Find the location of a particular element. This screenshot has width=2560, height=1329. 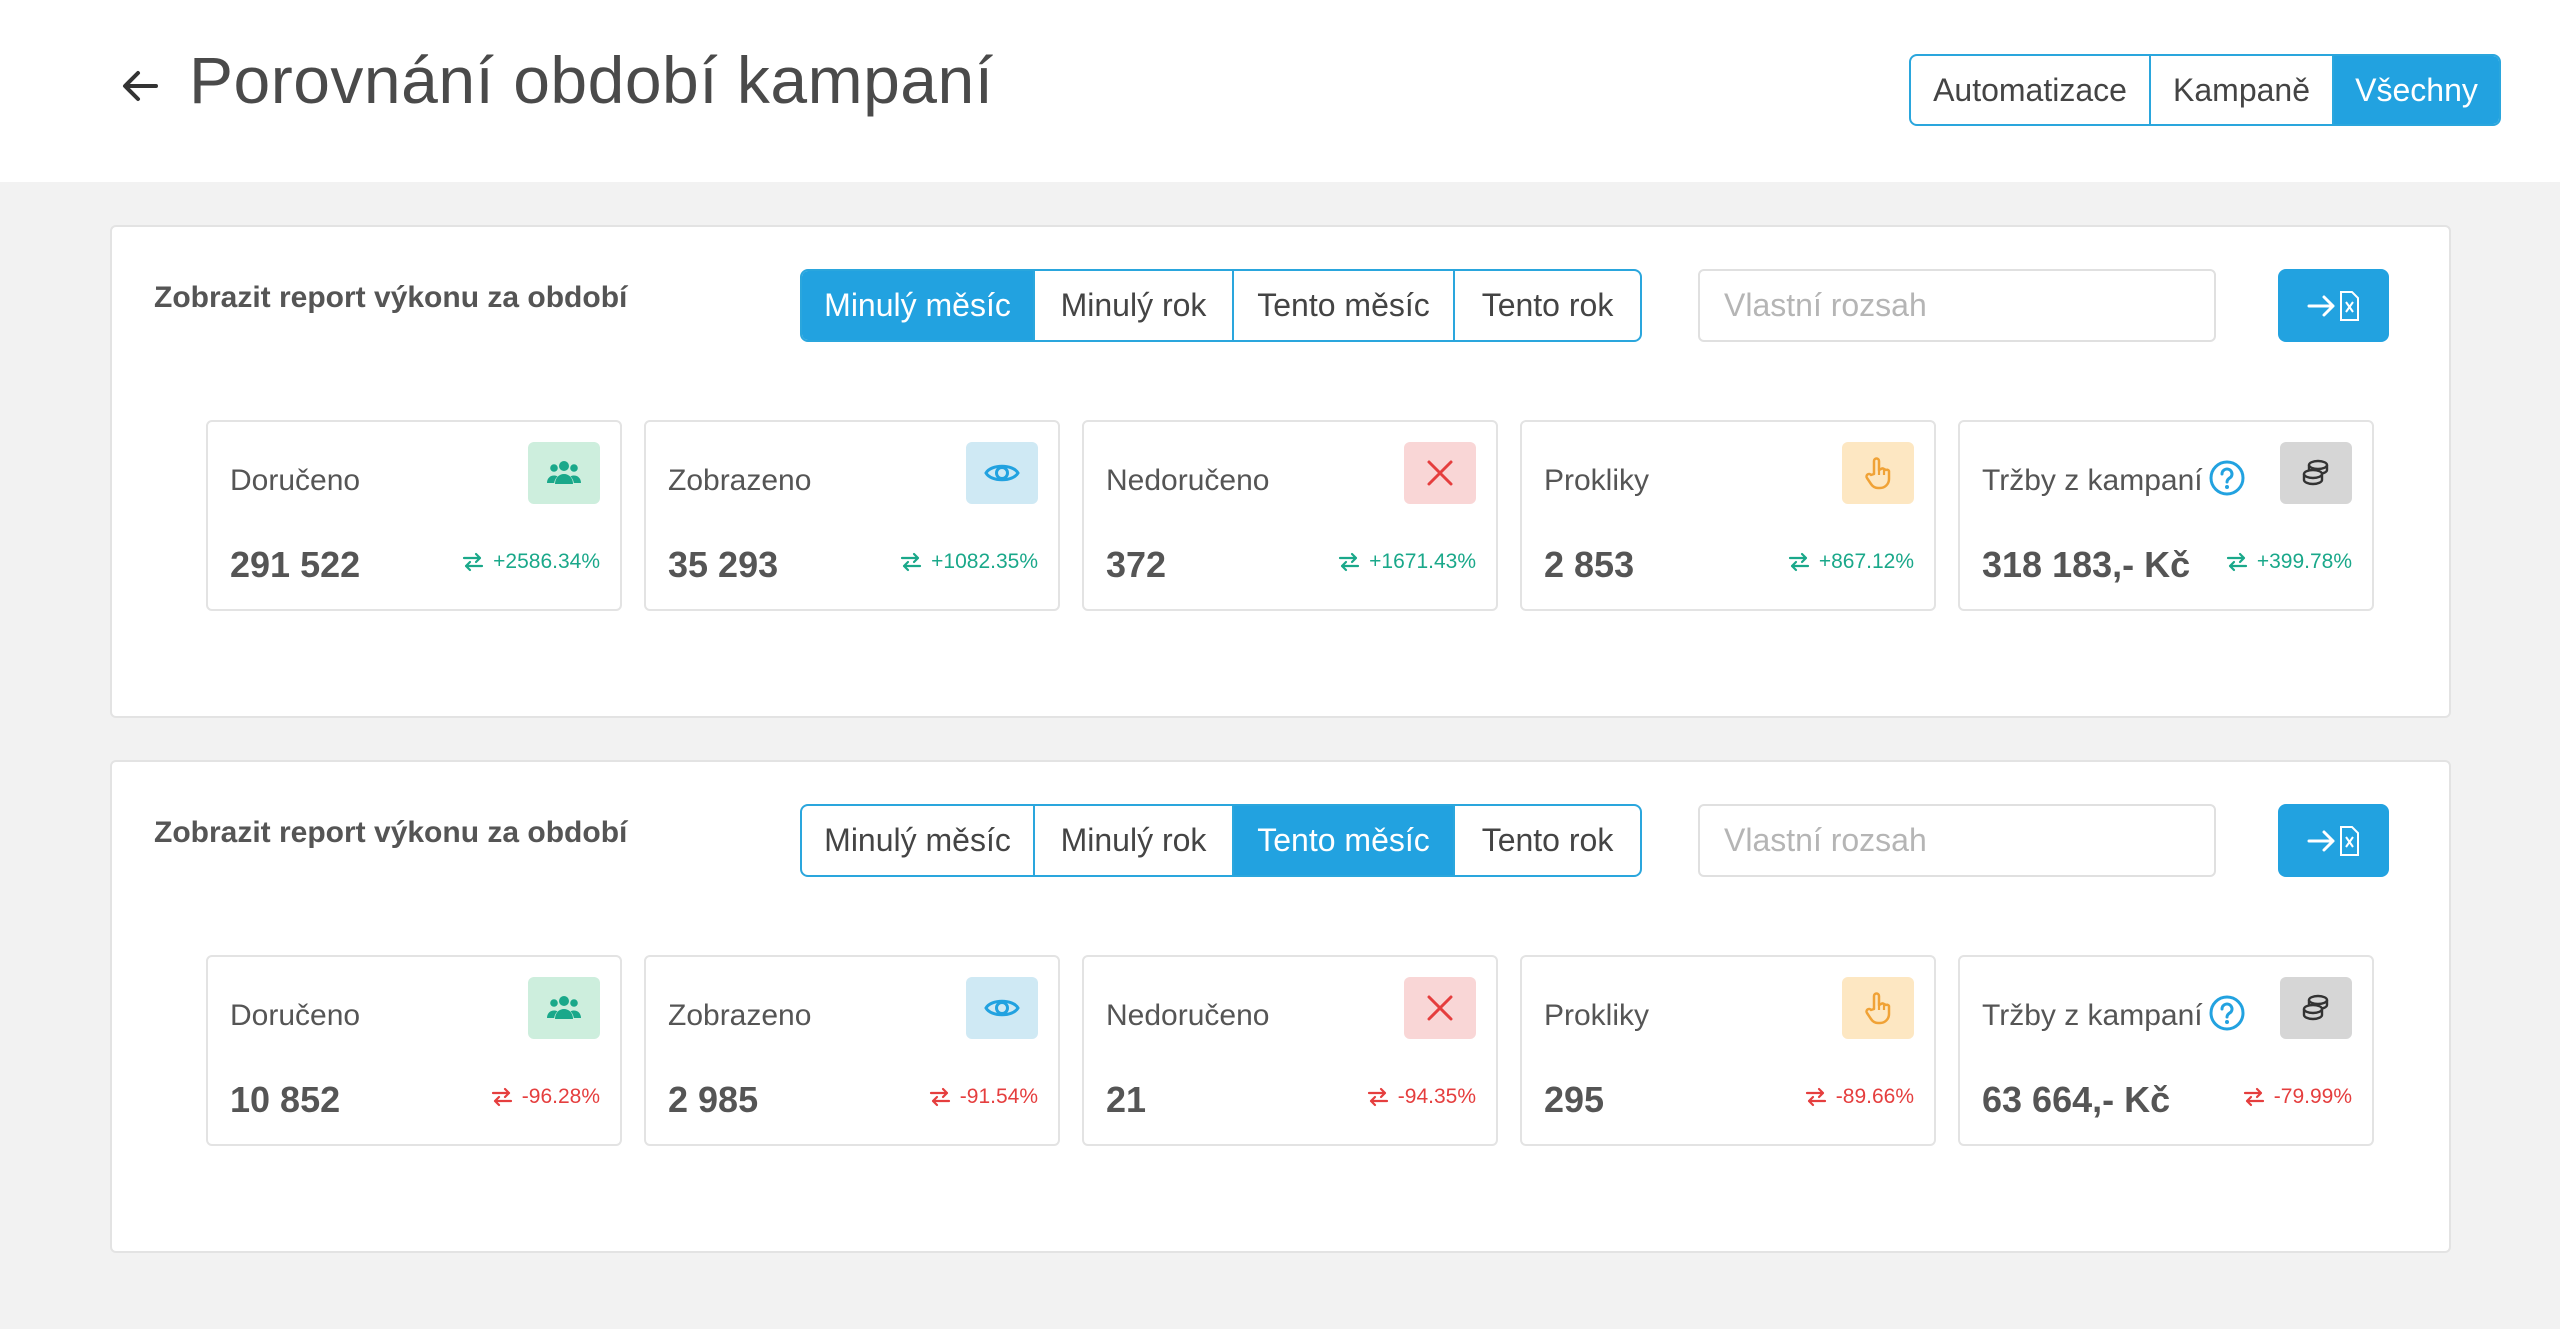

metric-value: 2 985 is located at coordinates (713, 1099).